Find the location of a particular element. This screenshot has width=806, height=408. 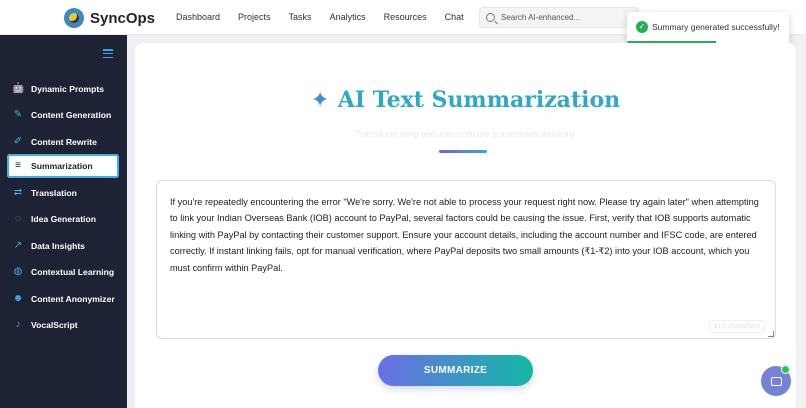

search-box is located at coordinates (559, 17).